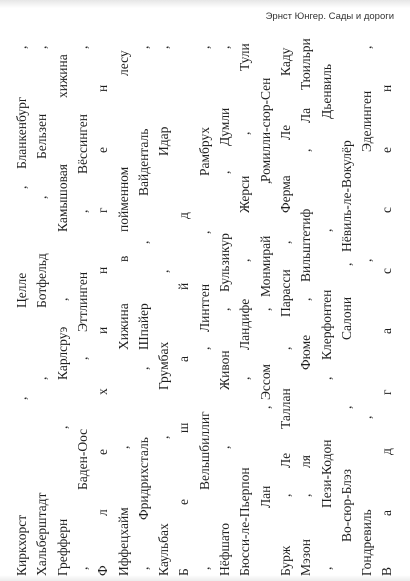 The image size is (410, 581). I want to click on text-line-run: , Вельшбиллиг, Линтген, Рамбрух,, so click(205, 306).